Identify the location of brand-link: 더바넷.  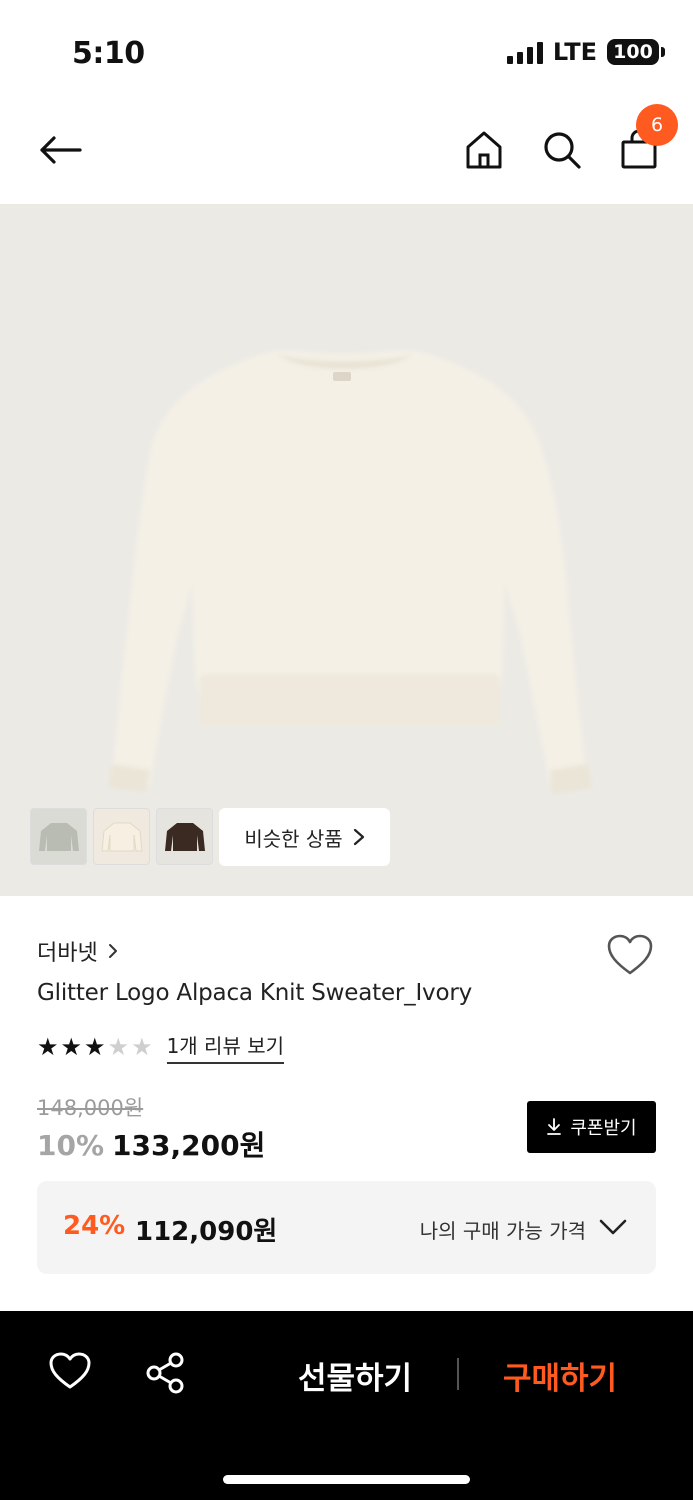
(77, 951).